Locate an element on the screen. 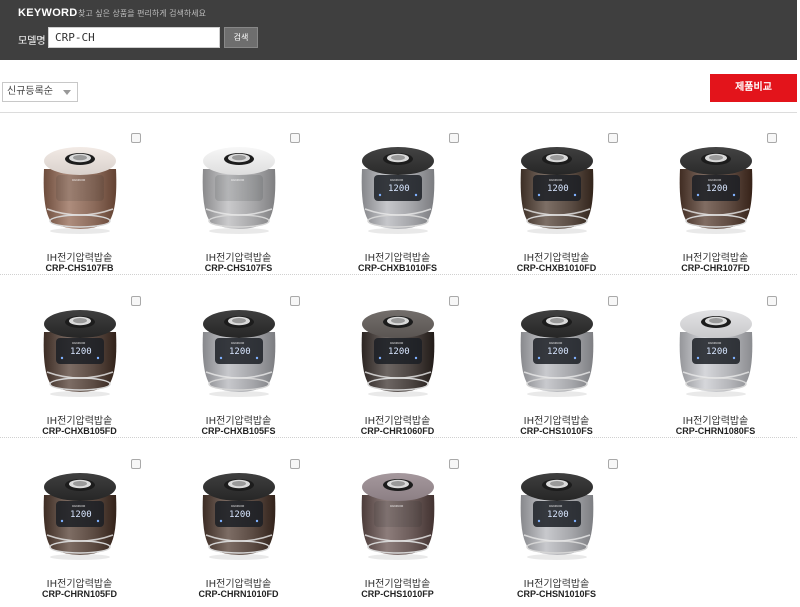 Image resolution: width=800 pixels, height=607 pixels. product-model: CRP-CHXB105FD is located at coordinates (79, 431).